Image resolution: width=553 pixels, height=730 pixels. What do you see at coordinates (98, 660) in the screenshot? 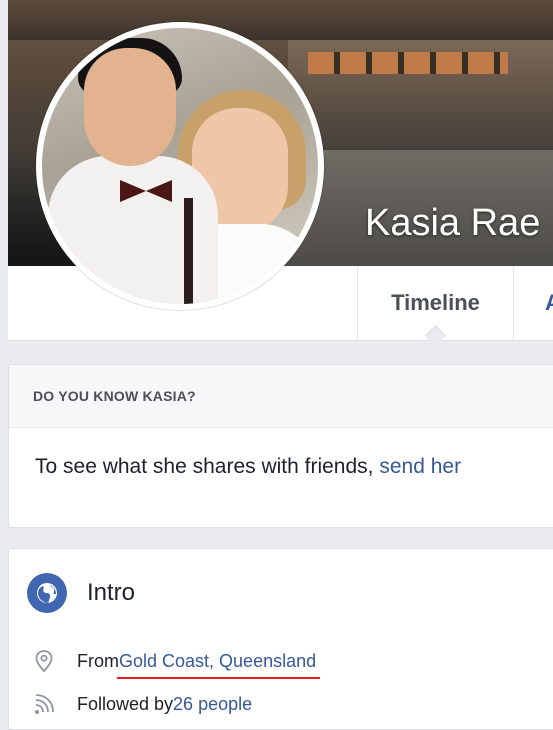
I see `from-label: From` at bounding box center [98, 660].